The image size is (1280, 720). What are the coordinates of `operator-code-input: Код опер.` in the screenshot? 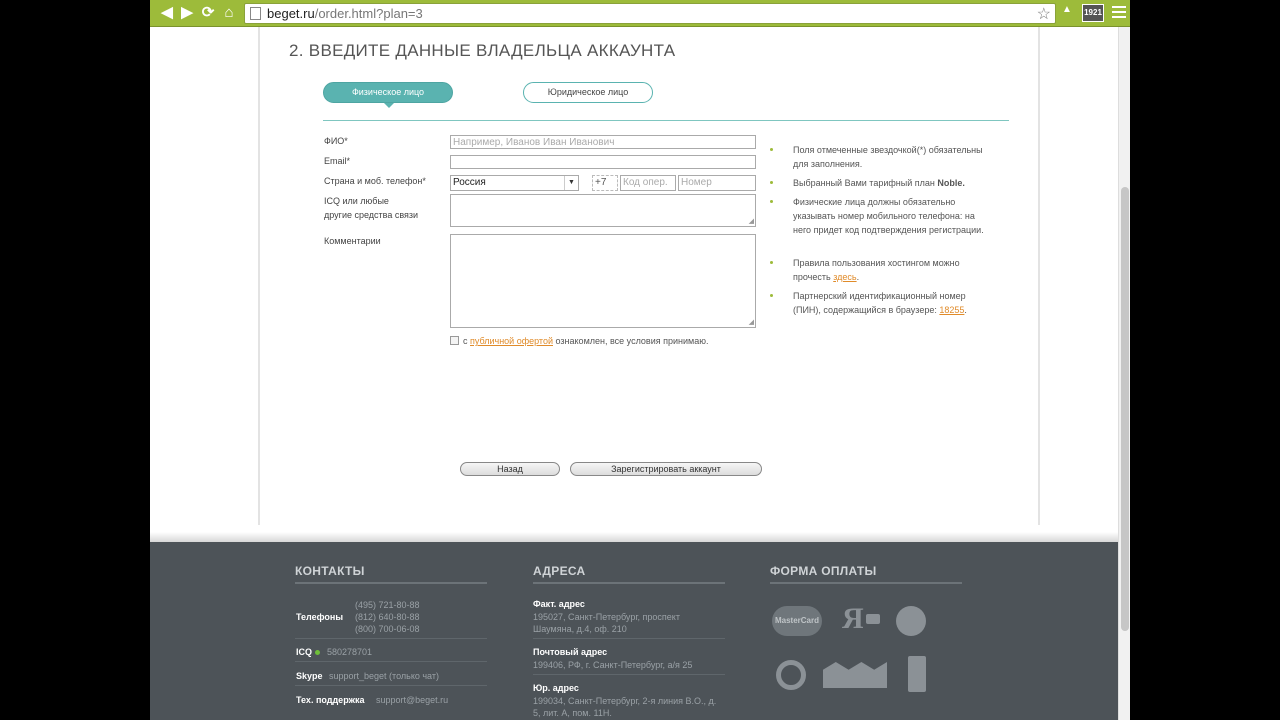 It's located at (648, 183).